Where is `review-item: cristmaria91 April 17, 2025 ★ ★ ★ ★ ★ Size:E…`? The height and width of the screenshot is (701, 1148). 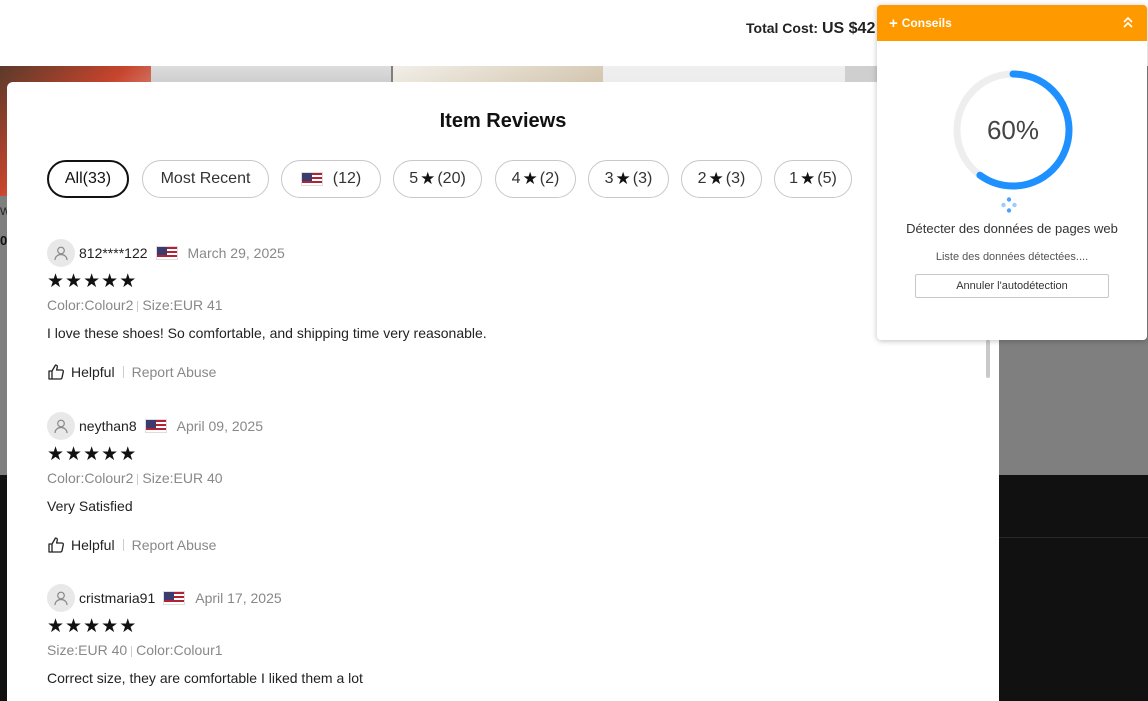 review-item: cristmaria91 April 17, 2025 ★ ★ ★ ★ ★ Size:E… is located at coordinates (497, 635).